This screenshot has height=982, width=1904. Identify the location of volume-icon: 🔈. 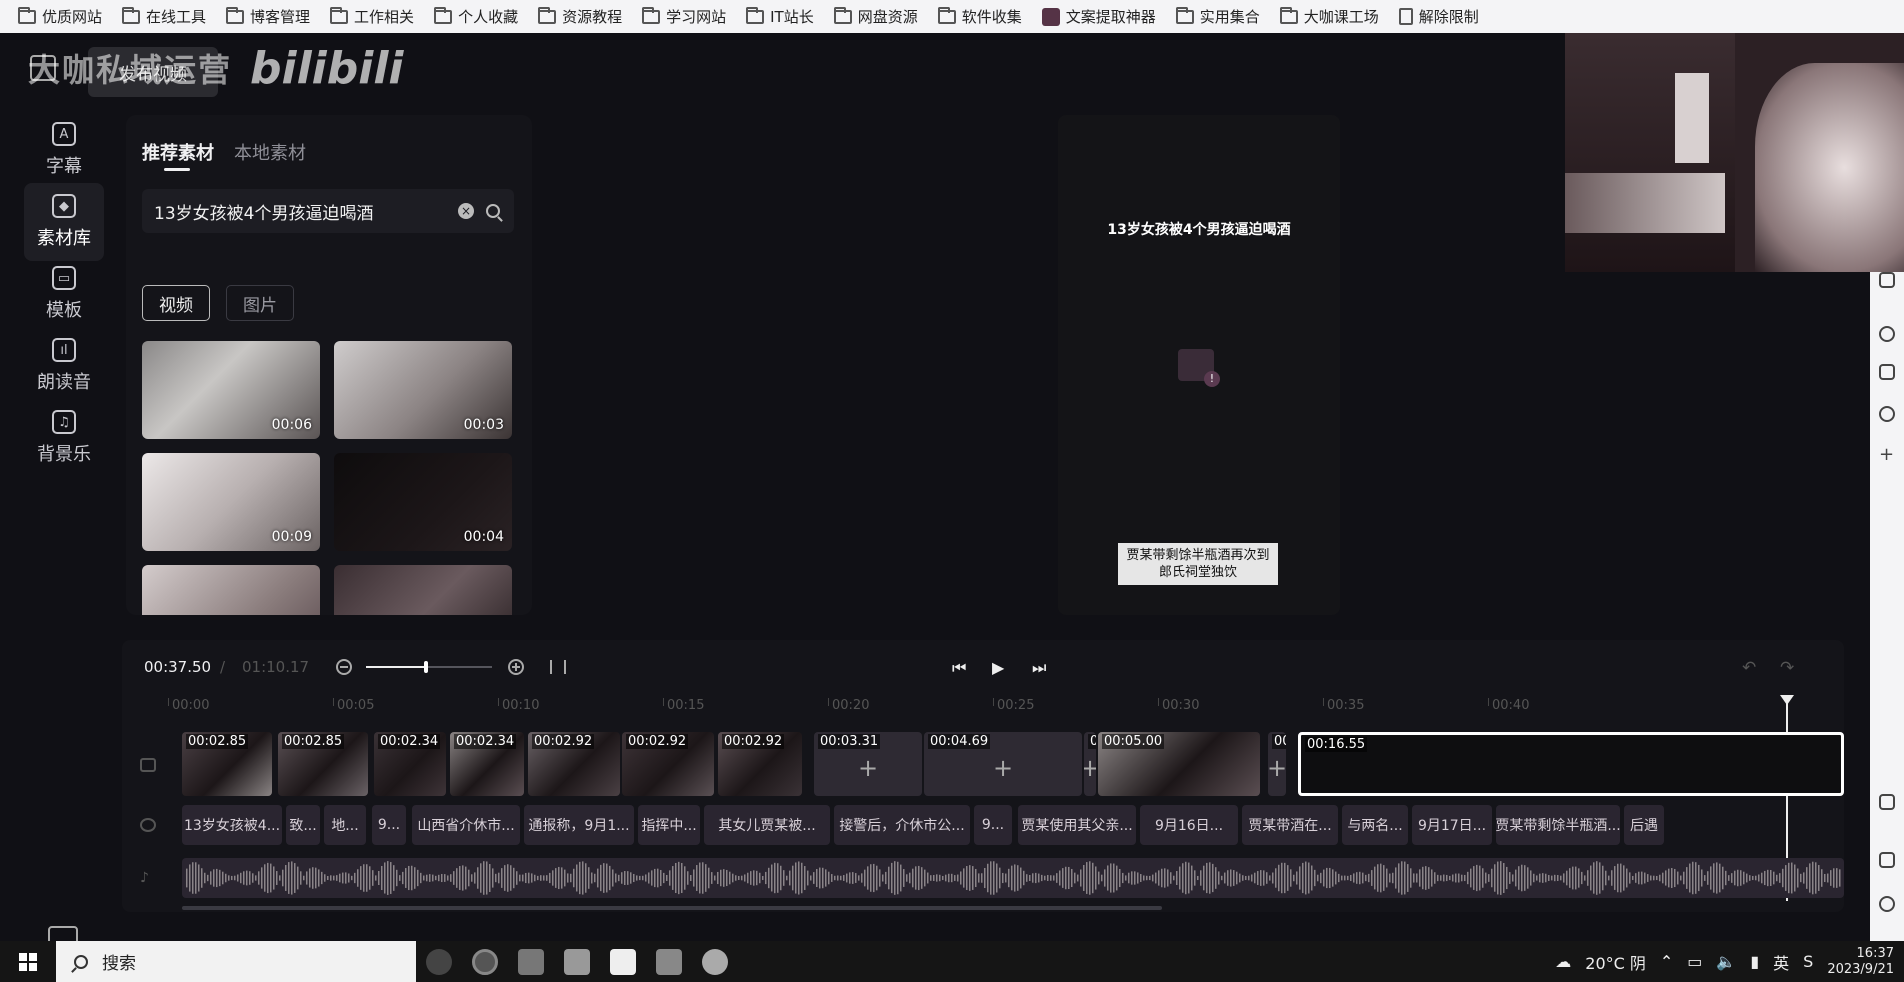
(1726, 961).